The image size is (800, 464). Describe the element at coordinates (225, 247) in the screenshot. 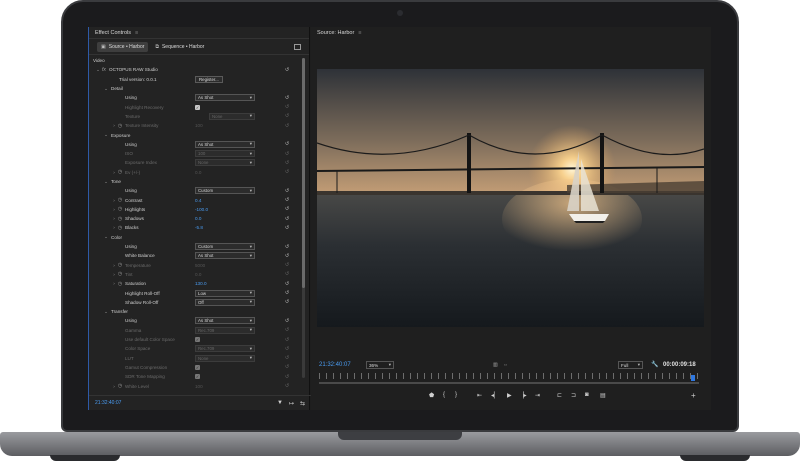

I see `color-using-dropdown: Custom` at that location.